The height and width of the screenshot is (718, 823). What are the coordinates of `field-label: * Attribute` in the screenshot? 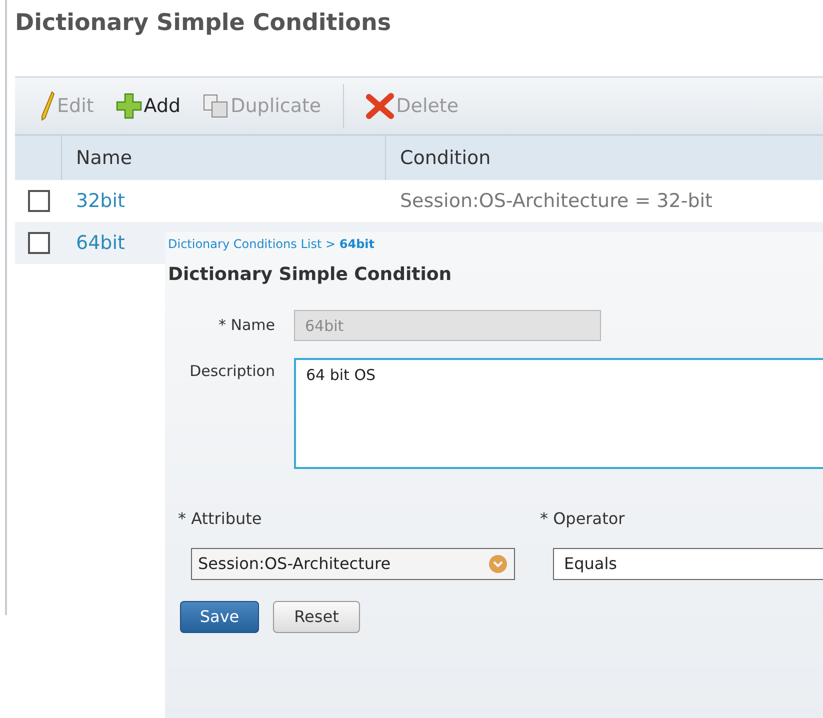 It's located at (220, 519).